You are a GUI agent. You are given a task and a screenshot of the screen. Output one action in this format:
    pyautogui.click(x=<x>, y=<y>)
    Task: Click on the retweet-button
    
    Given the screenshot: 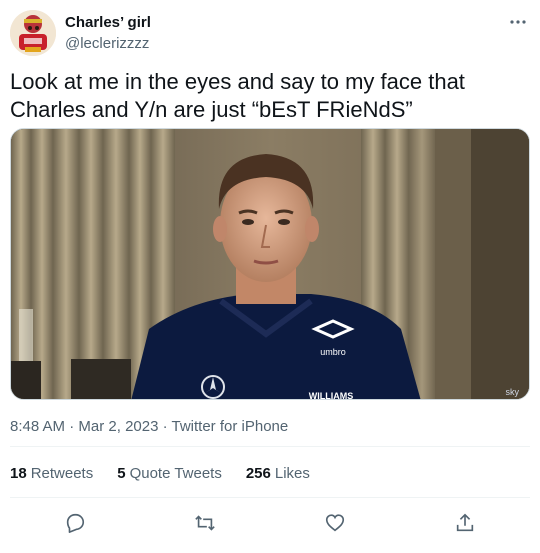 What is the action you would take?
    pyautogui.click(x=205, y=523)
    